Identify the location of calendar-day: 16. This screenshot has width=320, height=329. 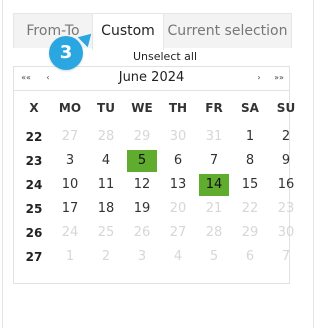
(286, 185).